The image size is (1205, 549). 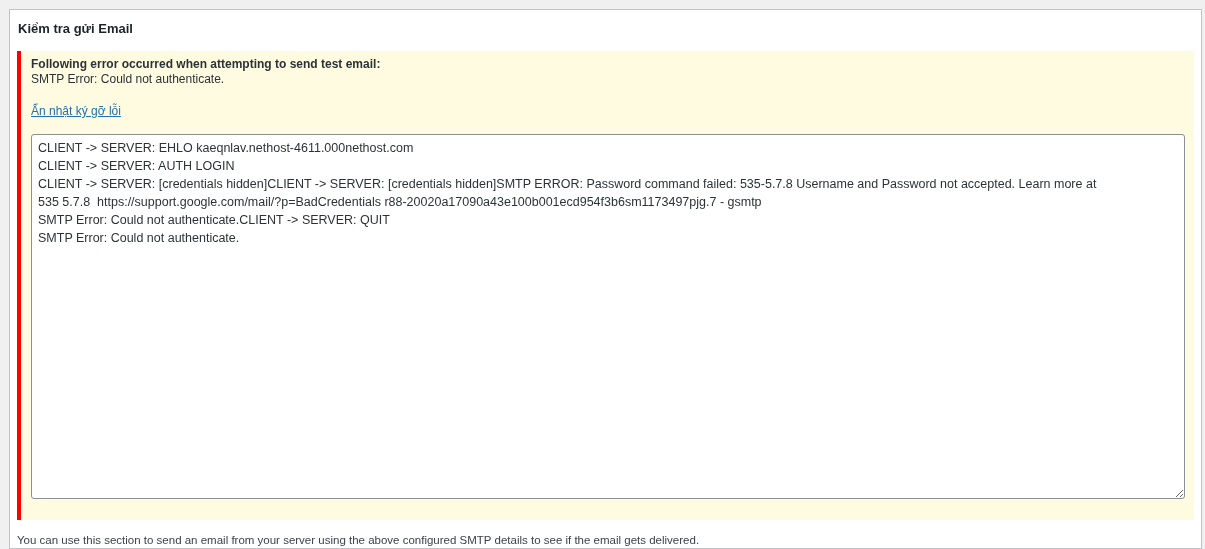 What do you see at coordinates (76, 29) in the screenshot?
I see `section-title: Kiểm tra gửi Email` at bounding box center [76, 29].